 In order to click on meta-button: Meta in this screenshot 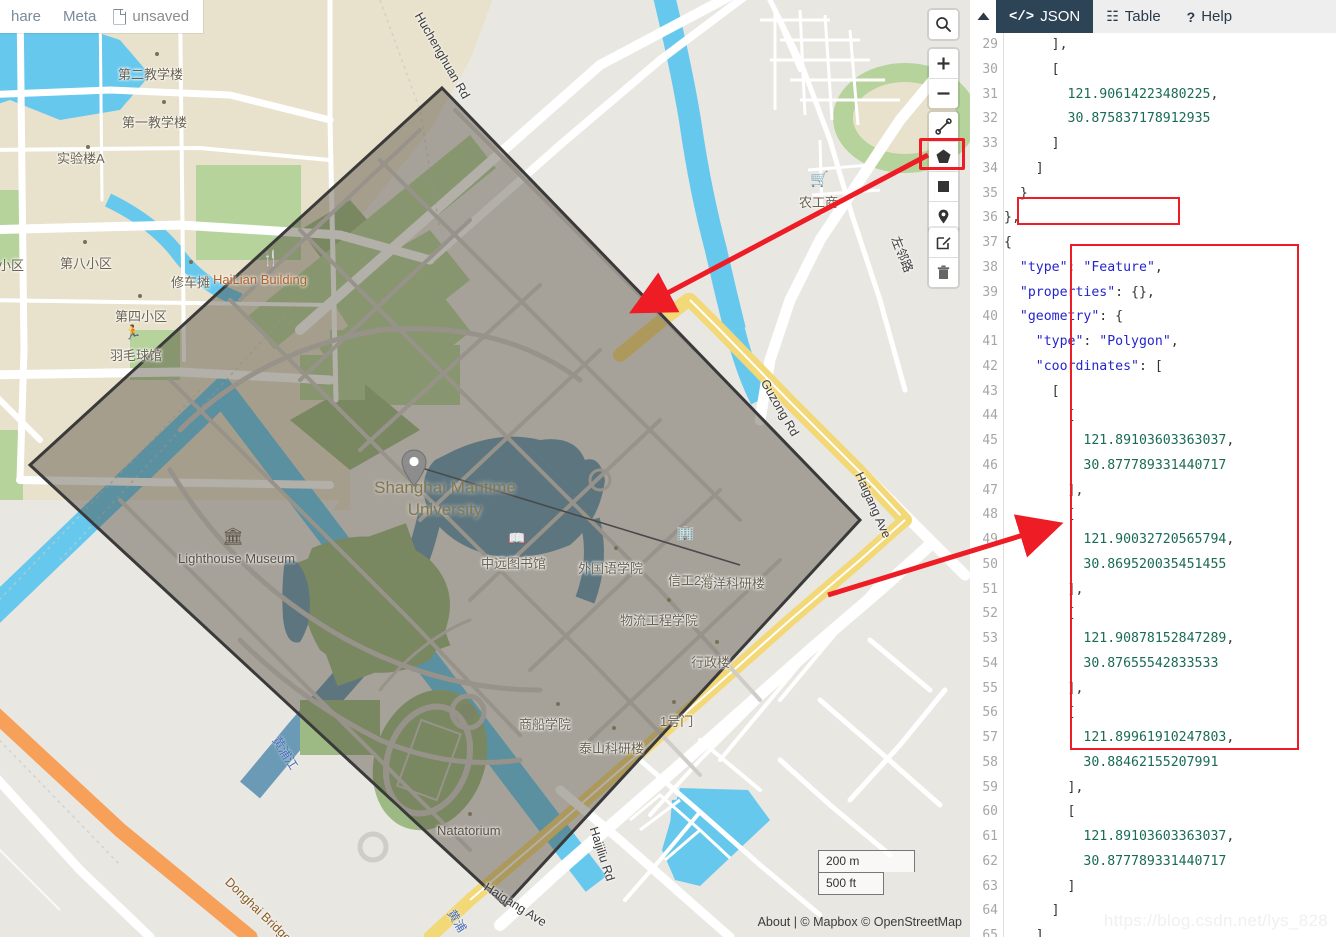, I will do `click(79, 16)`.